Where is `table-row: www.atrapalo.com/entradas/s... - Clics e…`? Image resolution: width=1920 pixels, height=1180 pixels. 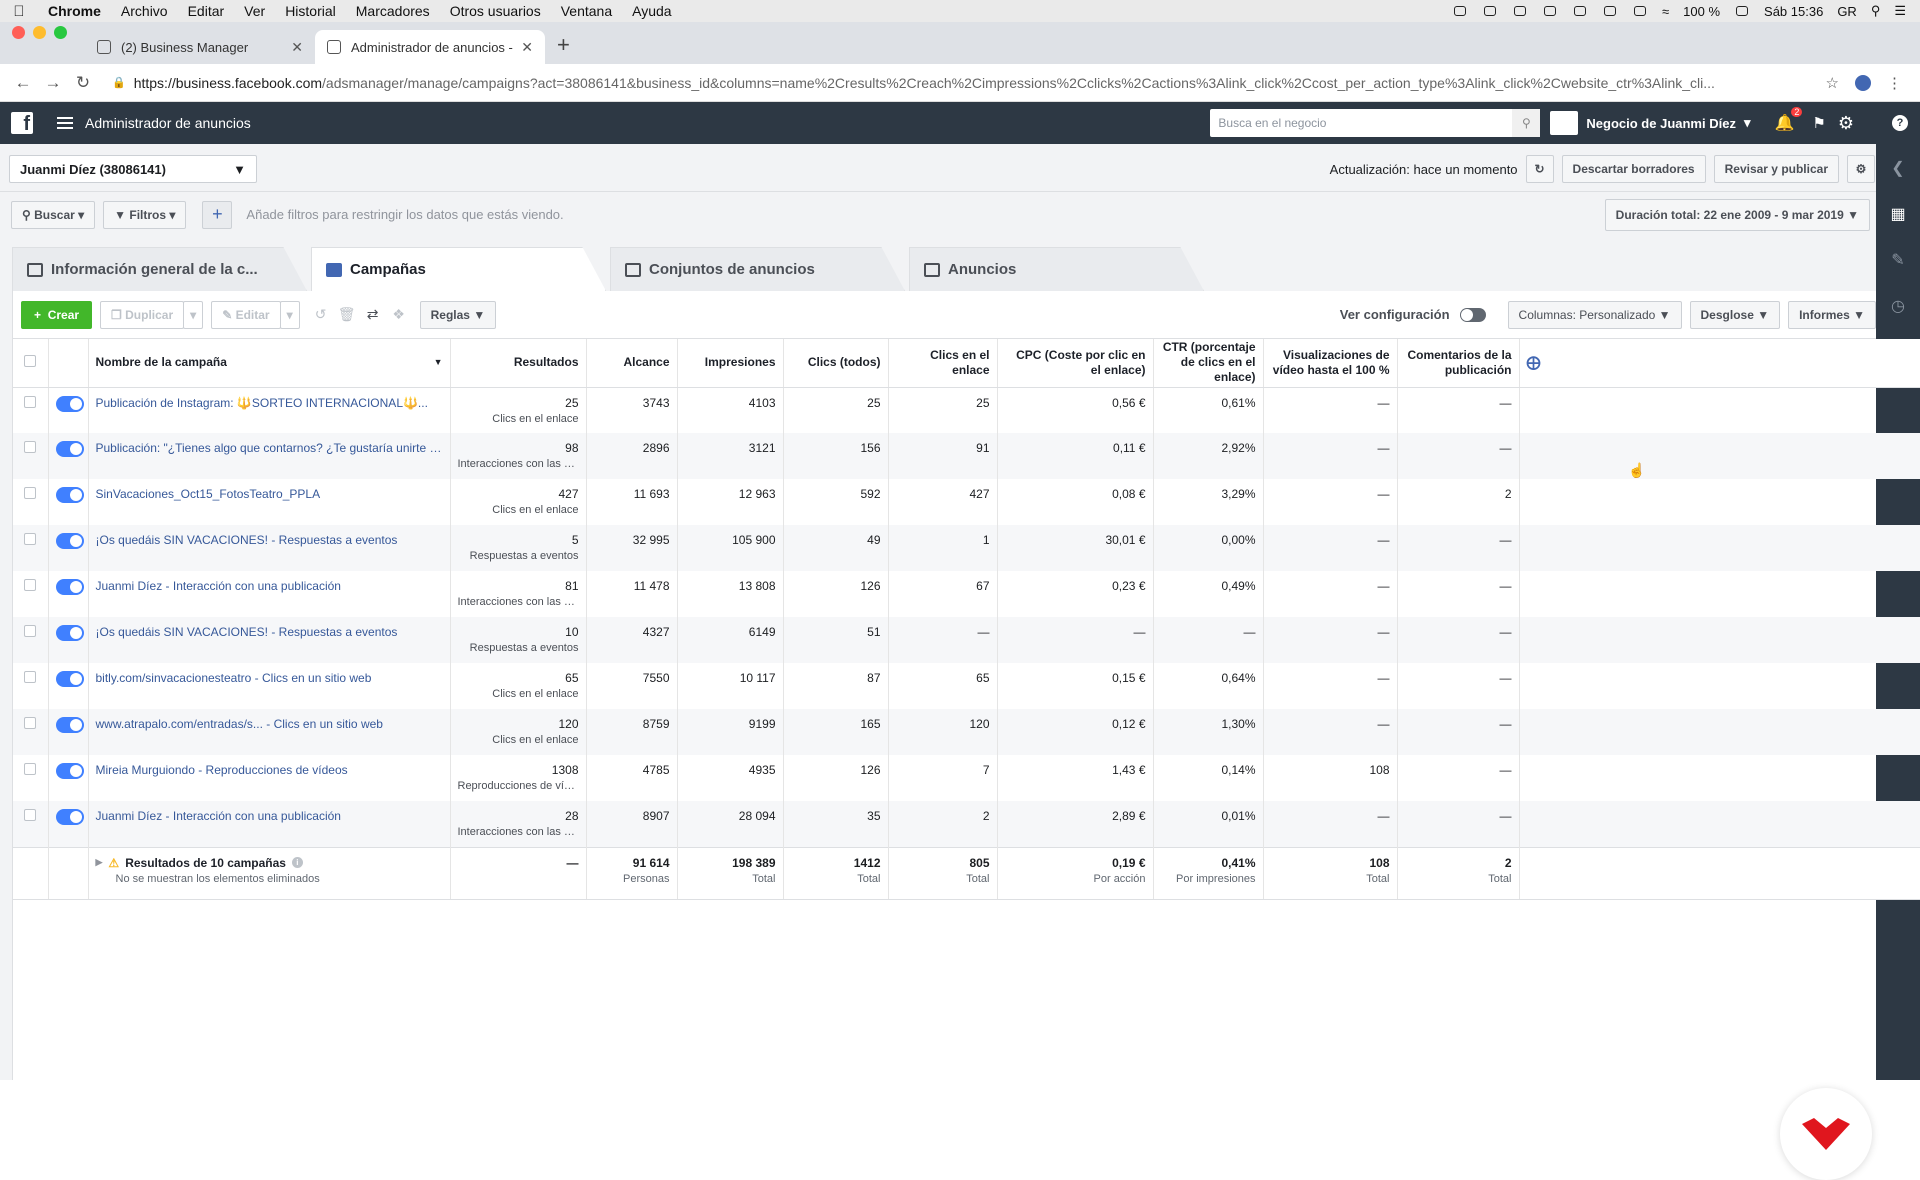
table-row: www.atrapalo.com/entradas/s... - Clics e… is located at coordinates (966, 732).